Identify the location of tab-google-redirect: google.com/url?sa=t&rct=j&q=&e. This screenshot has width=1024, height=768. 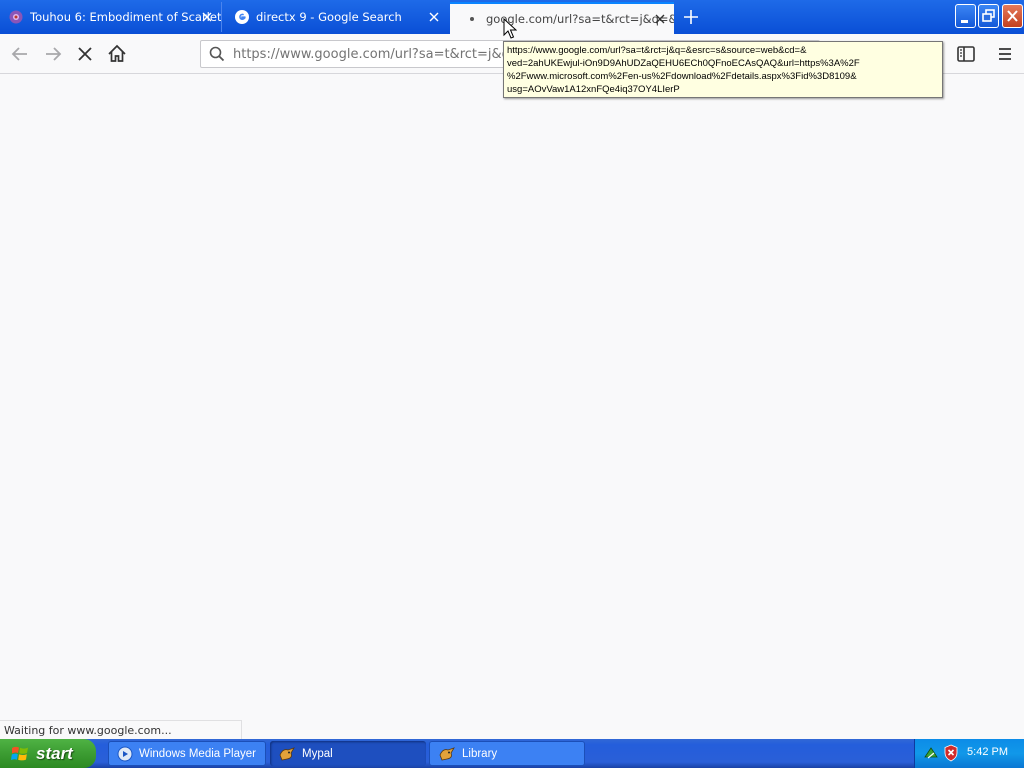
(562, 18).